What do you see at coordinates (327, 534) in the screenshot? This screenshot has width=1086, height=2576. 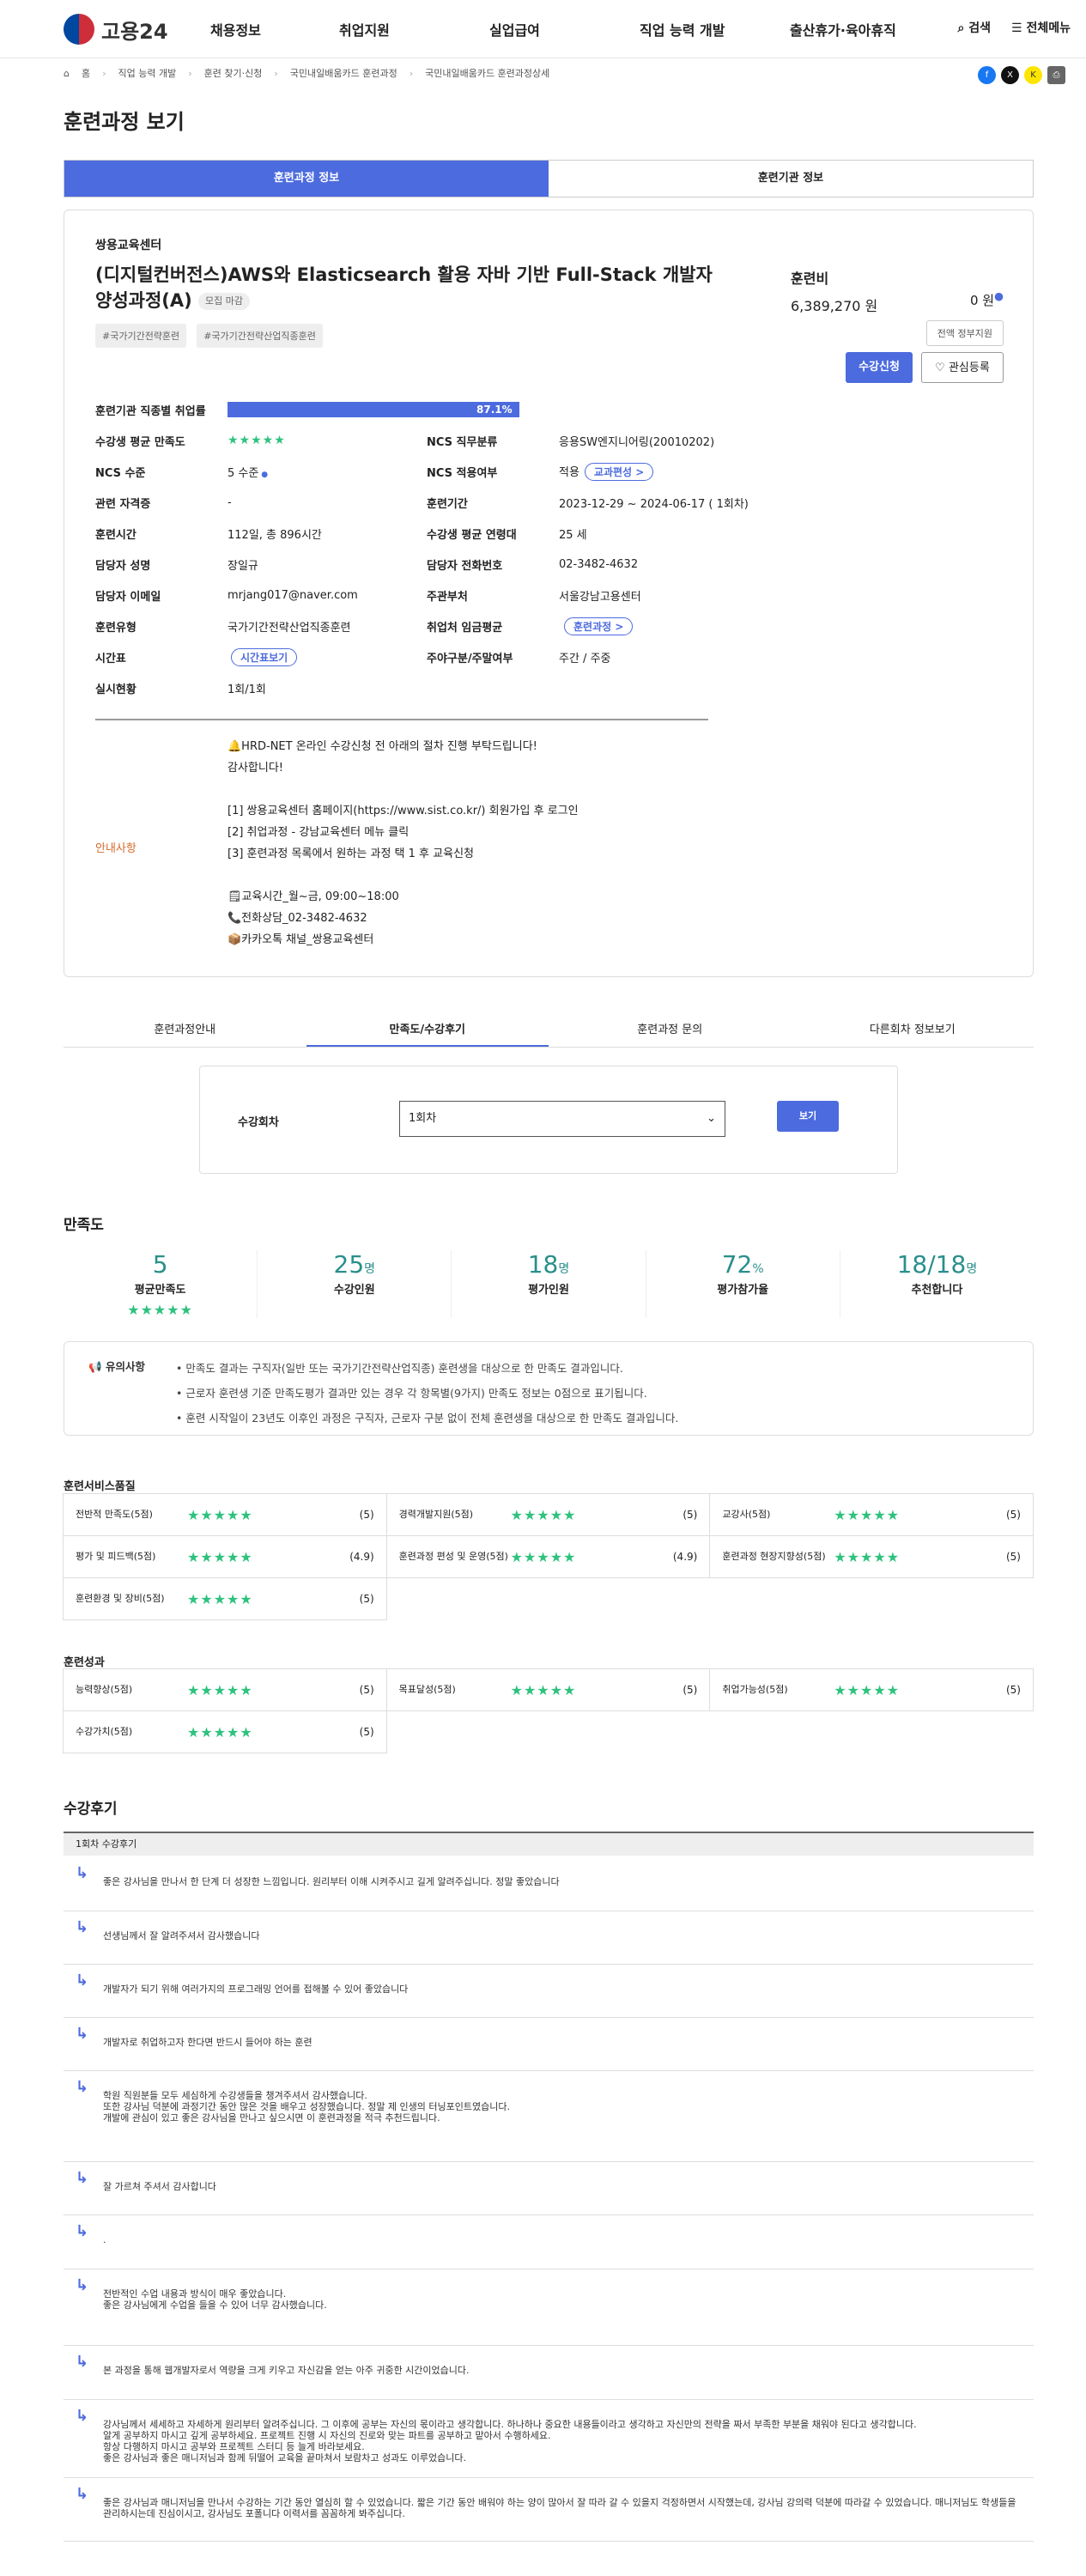 I see `info-value: 112일, 총 896시간` at bounding box center [327, 534].